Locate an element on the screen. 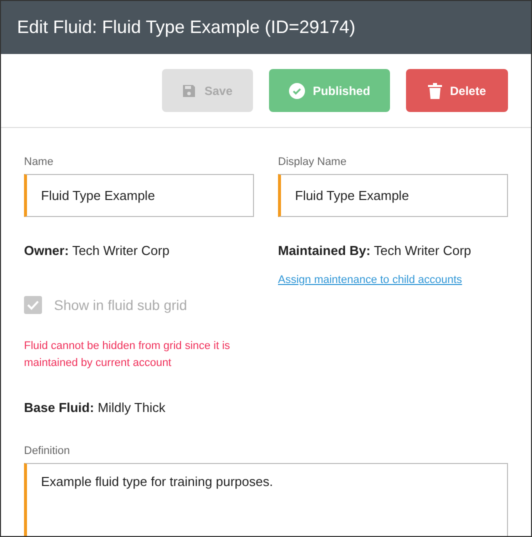 The image size is (532, 537). field-label: Name is located at coordinates (39, 162).